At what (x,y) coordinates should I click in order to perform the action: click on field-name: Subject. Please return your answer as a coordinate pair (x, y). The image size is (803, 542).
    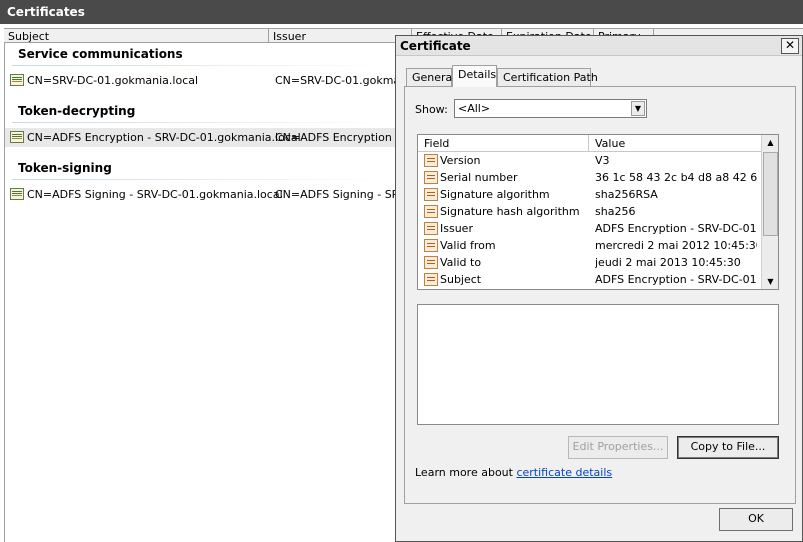
    Looking at the image, I should click on (461, 279).